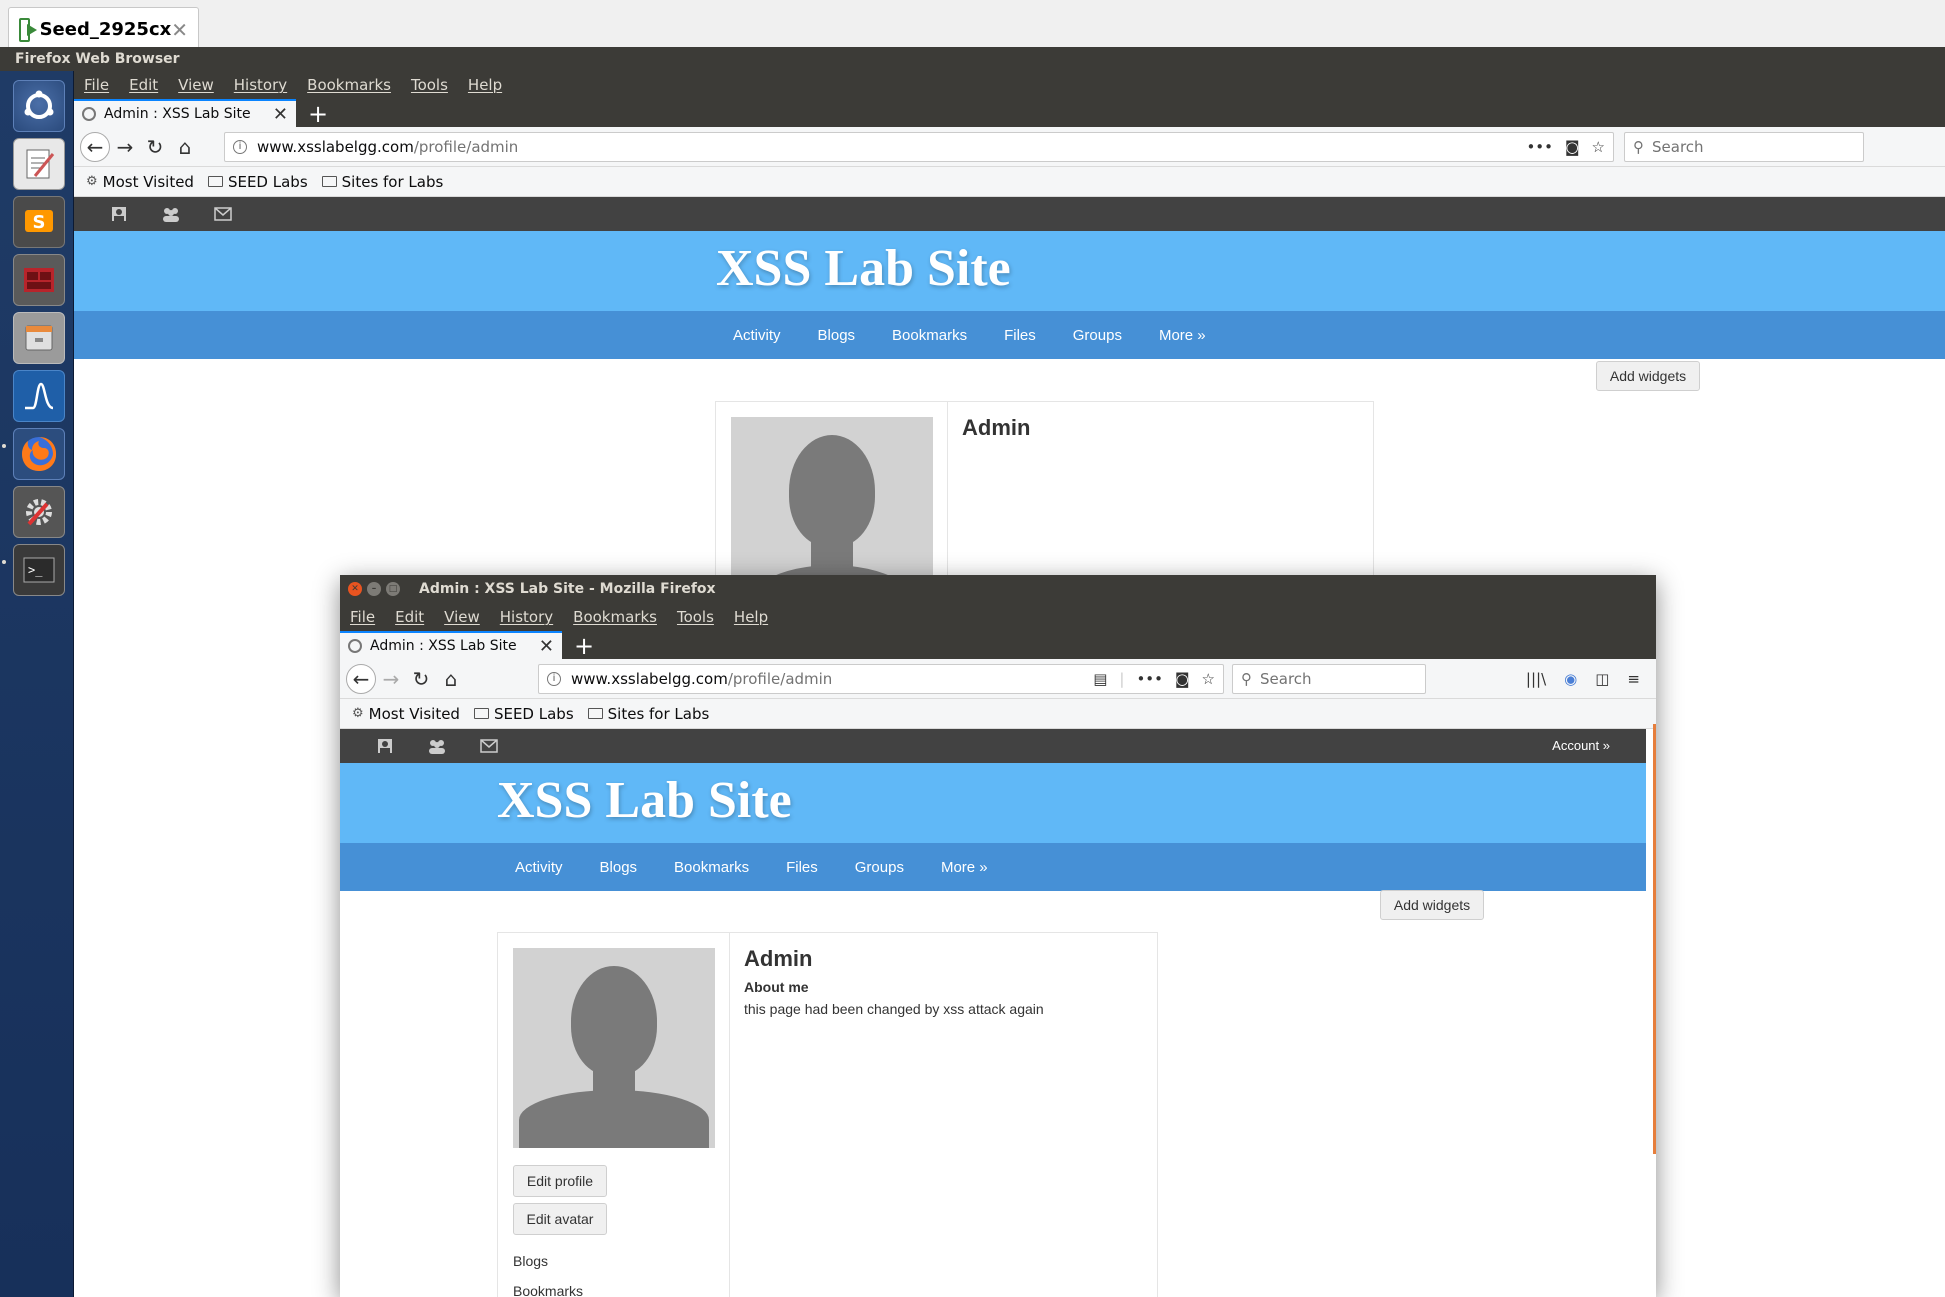 This screenshot has width=1945, height=1297. What do you see at coordinates (393, 589) in the screenshot?
I see `maximize-window-icon: □` at bounding box center [393, 589].